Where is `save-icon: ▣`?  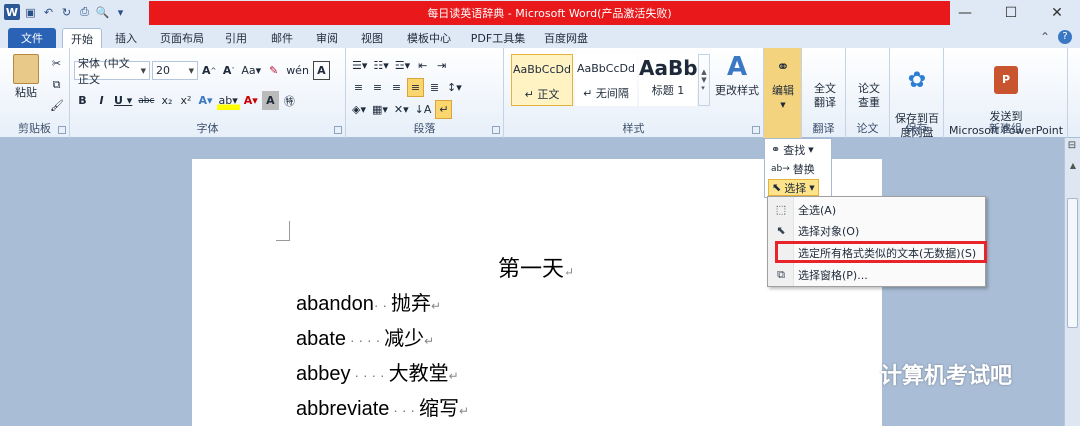
save-icon: ▣ is located at coordinates (30, 12).